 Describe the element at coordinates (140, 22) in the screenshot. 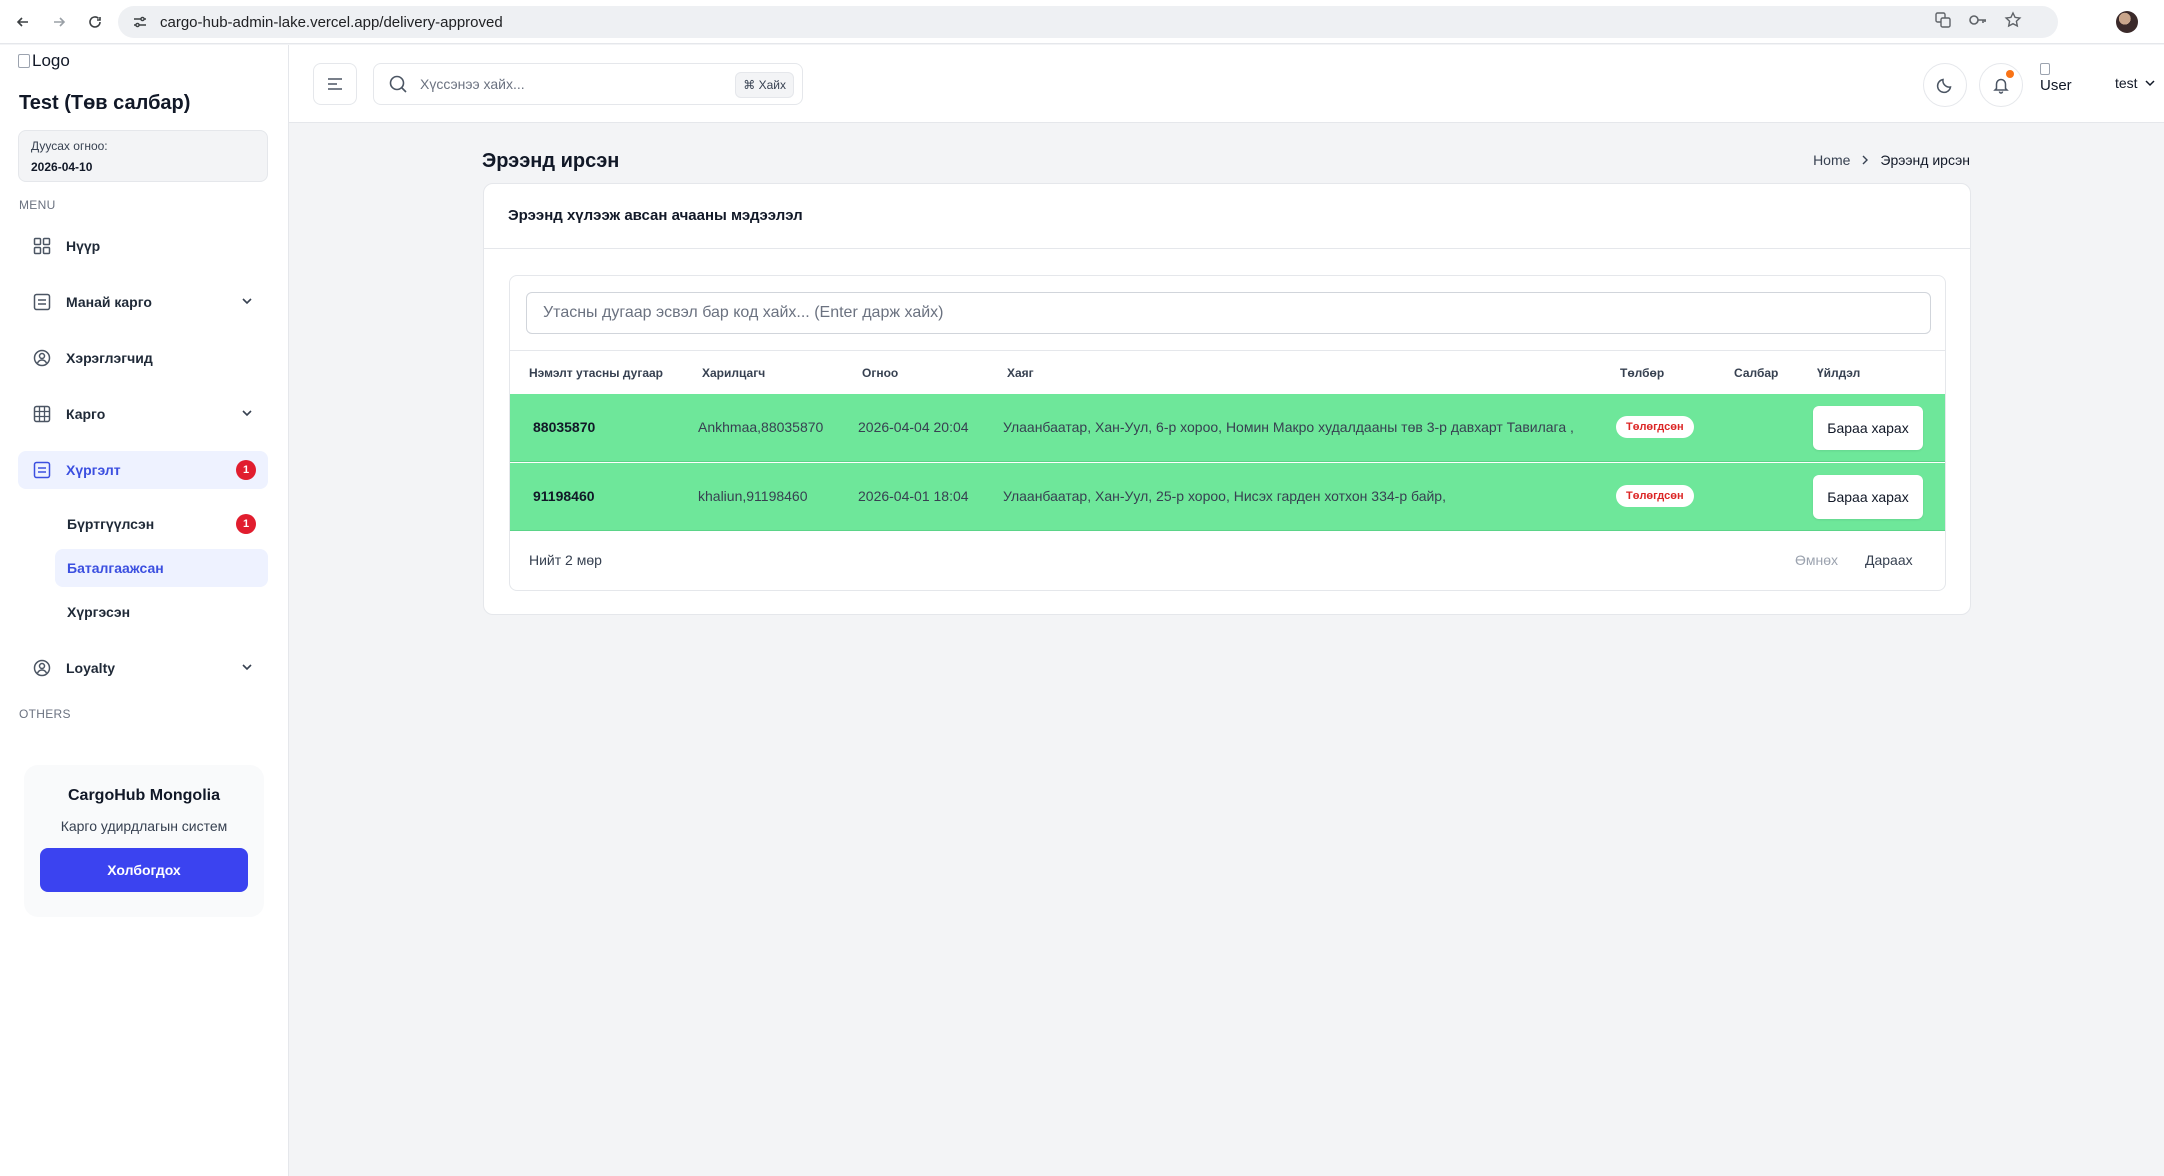

I see `site-settings-icon` at that location.